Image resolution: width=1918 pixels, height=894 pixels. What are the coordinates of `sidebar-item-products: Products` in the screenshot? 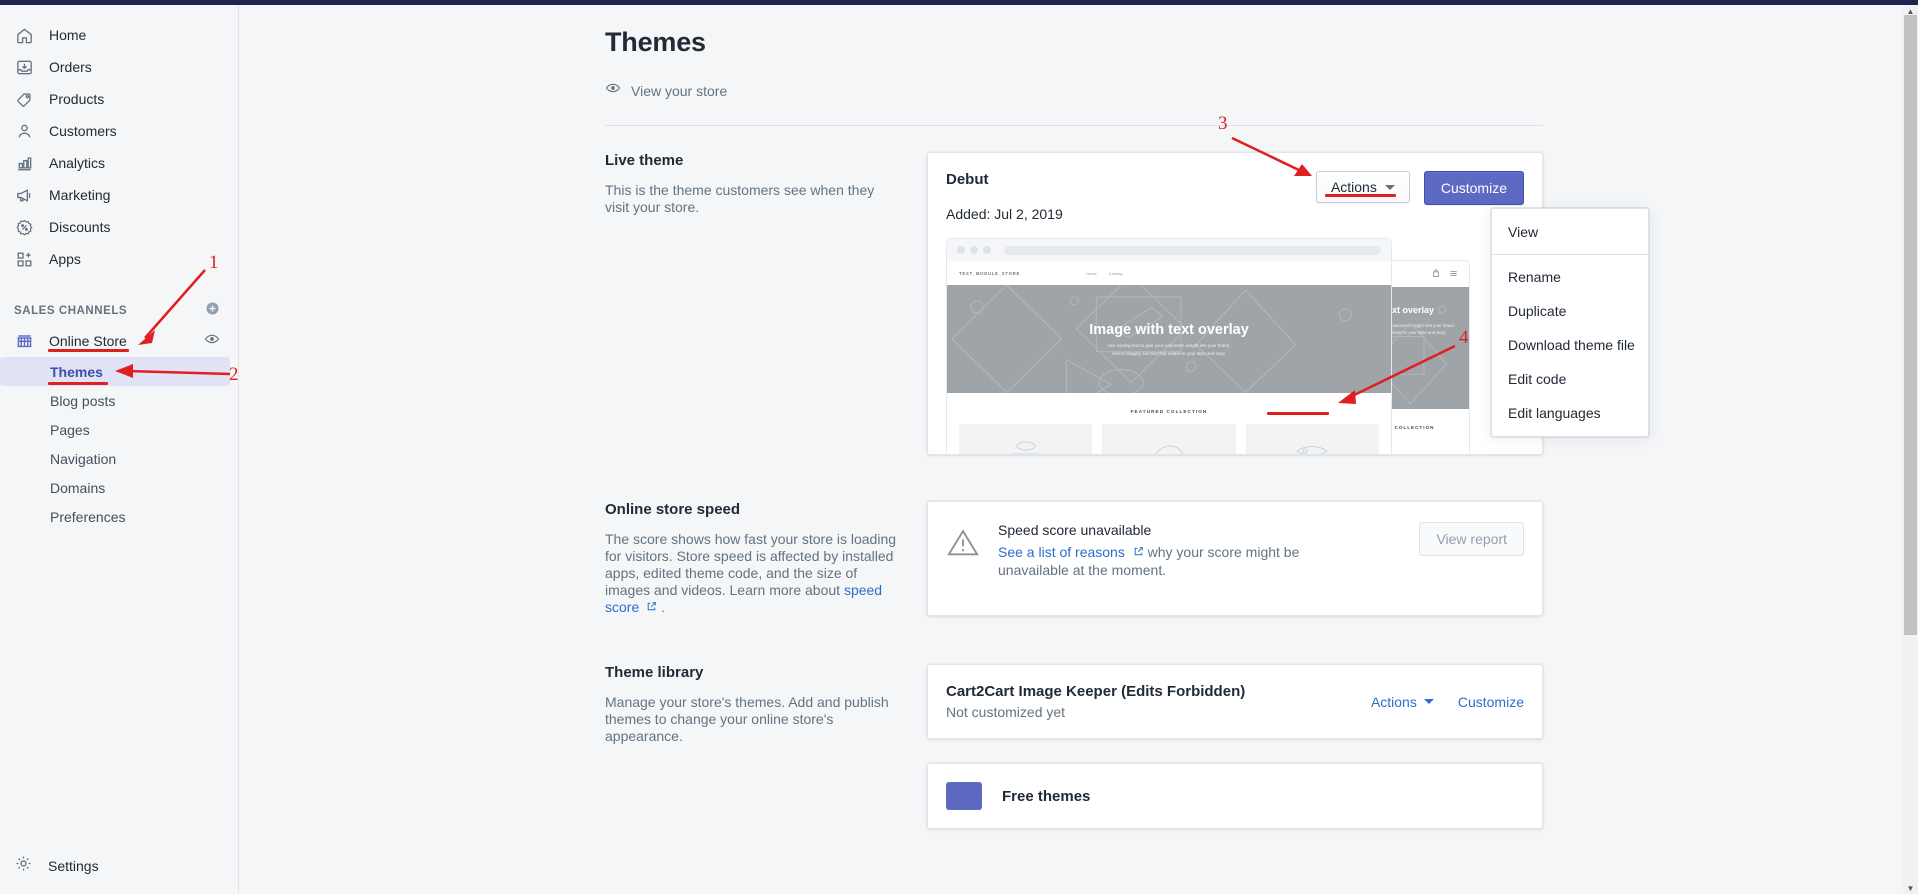 It's located at (115, 99).